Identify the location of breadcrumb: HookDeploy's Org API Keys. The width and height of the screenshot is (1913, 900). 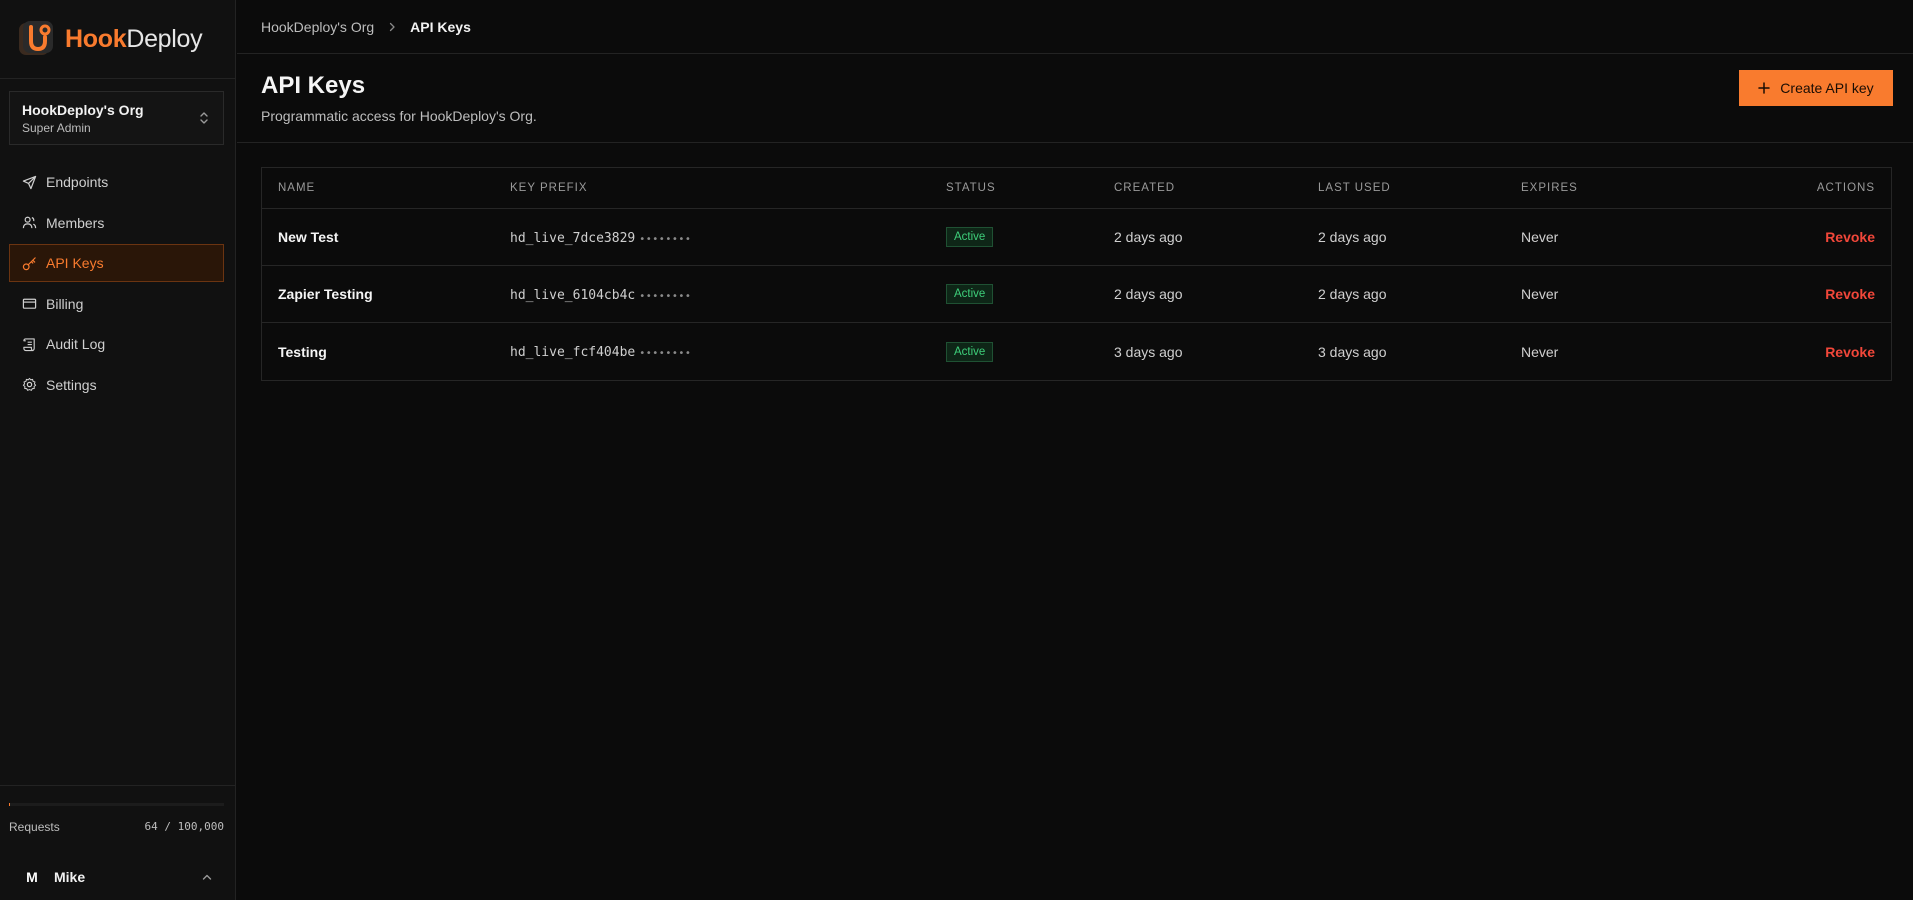
(1075, 27).